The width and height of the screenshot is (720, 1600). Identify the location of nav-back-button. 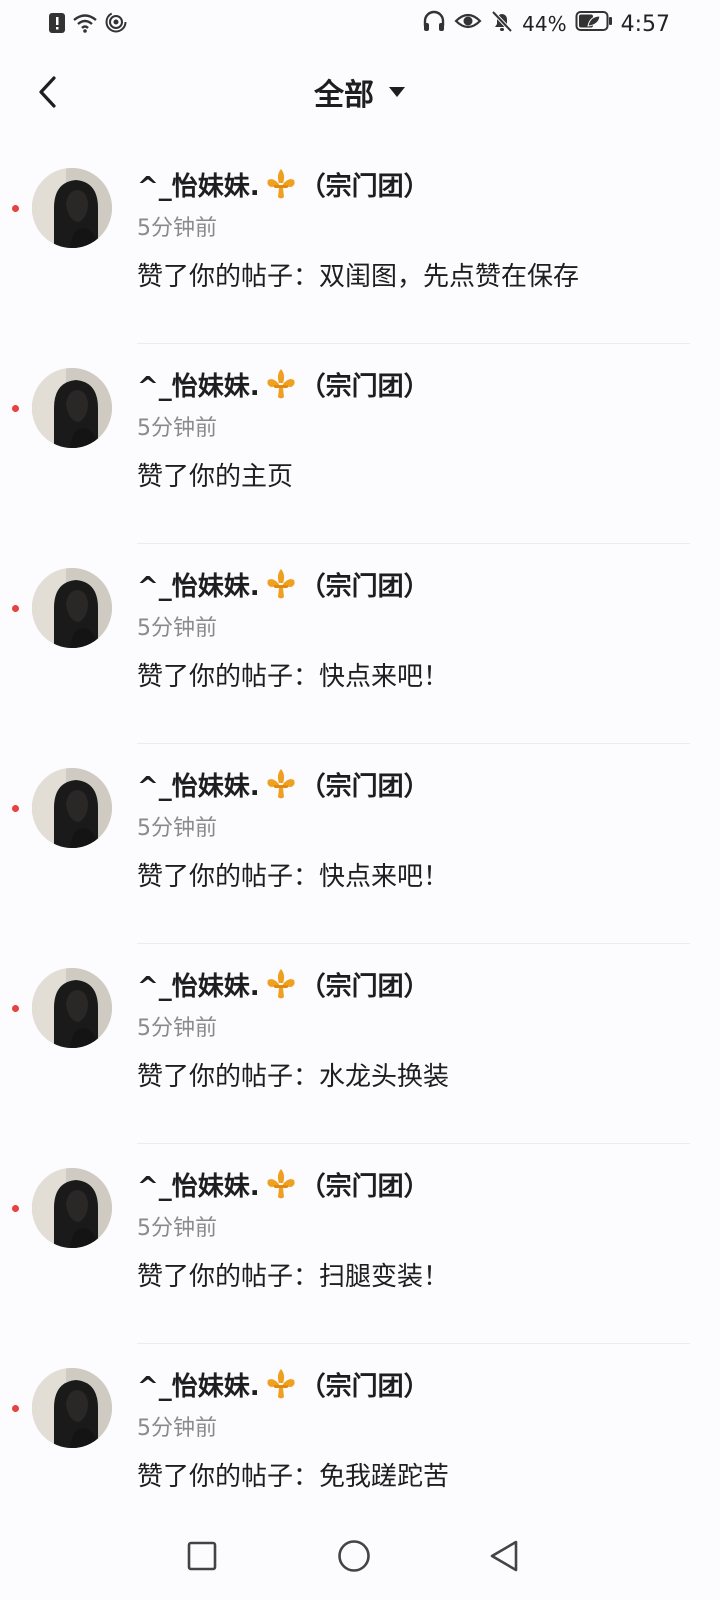
(504, 1558).